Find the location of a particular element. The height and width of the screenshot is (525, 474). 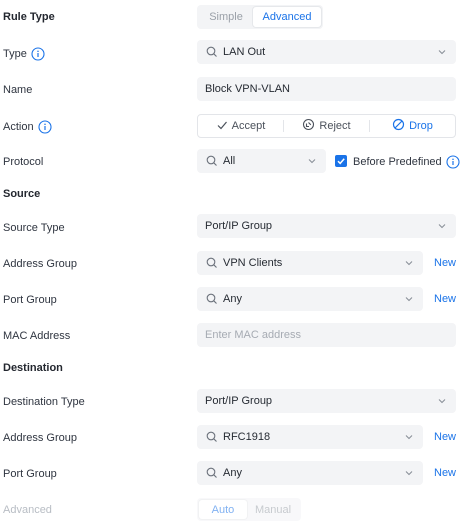

advanced-auto-option: Auto is located at coordinates (223, 509).